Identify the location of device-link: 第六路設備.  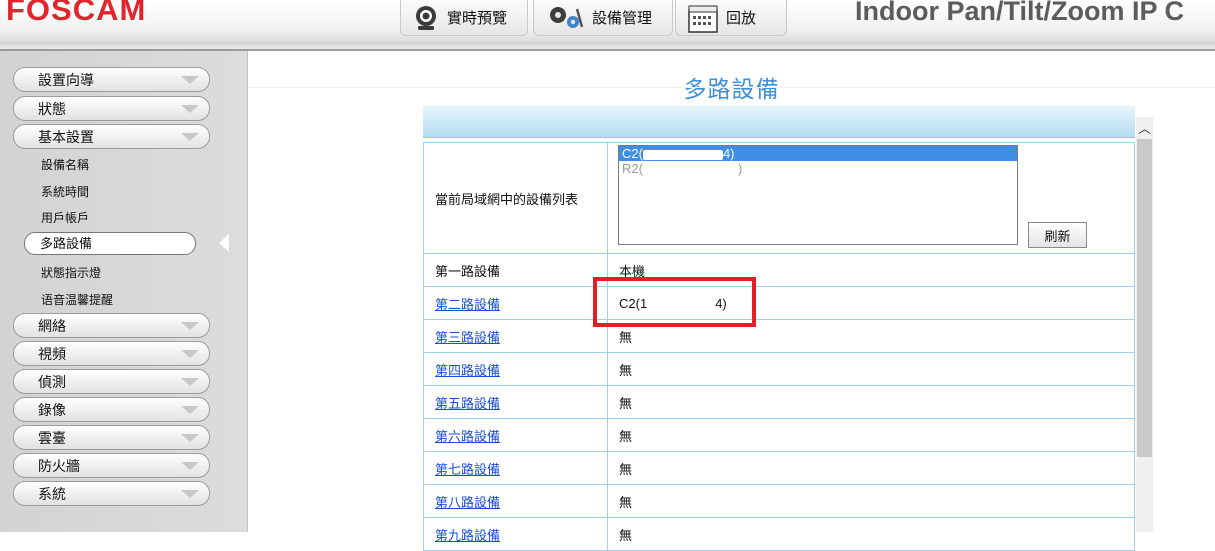
(467, 436).